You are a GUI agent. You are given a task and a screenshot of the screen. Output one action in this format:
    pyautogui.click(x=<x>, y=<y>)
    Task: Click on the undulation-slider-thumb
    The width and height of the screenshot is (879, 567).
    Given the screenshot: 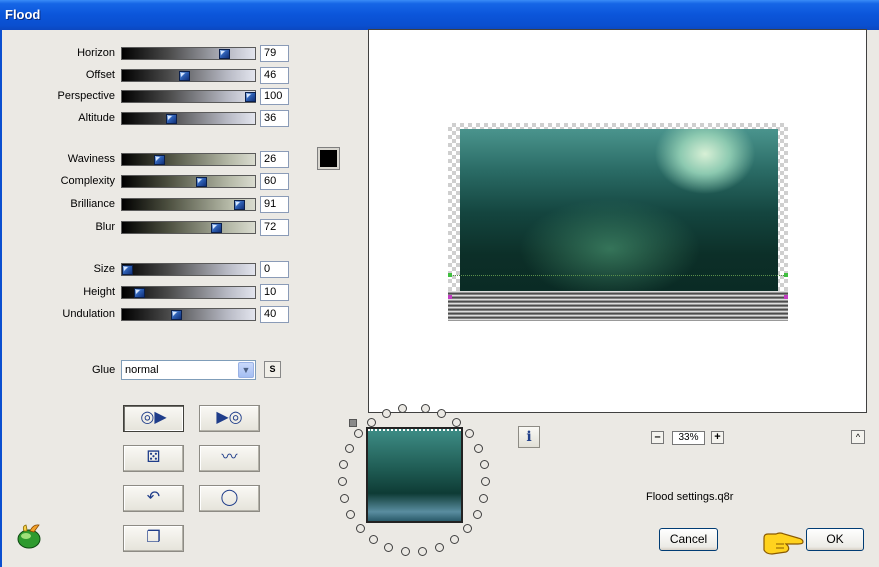 What is the action you would take?
    pyautogui.click(x=177, y=315)
    